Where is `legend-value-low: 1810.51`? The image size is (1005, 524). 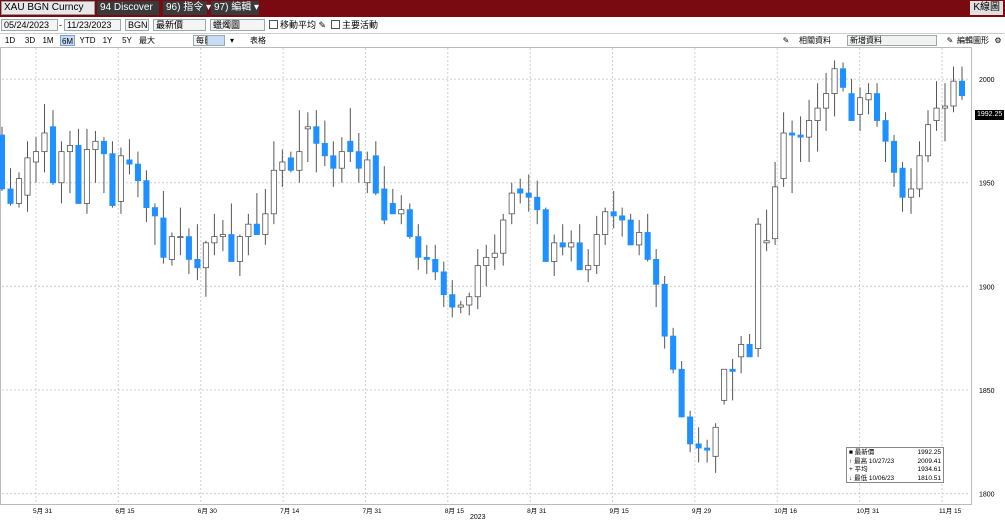 legend-value-low: 1810.51 is located at coordinates (929, 478).